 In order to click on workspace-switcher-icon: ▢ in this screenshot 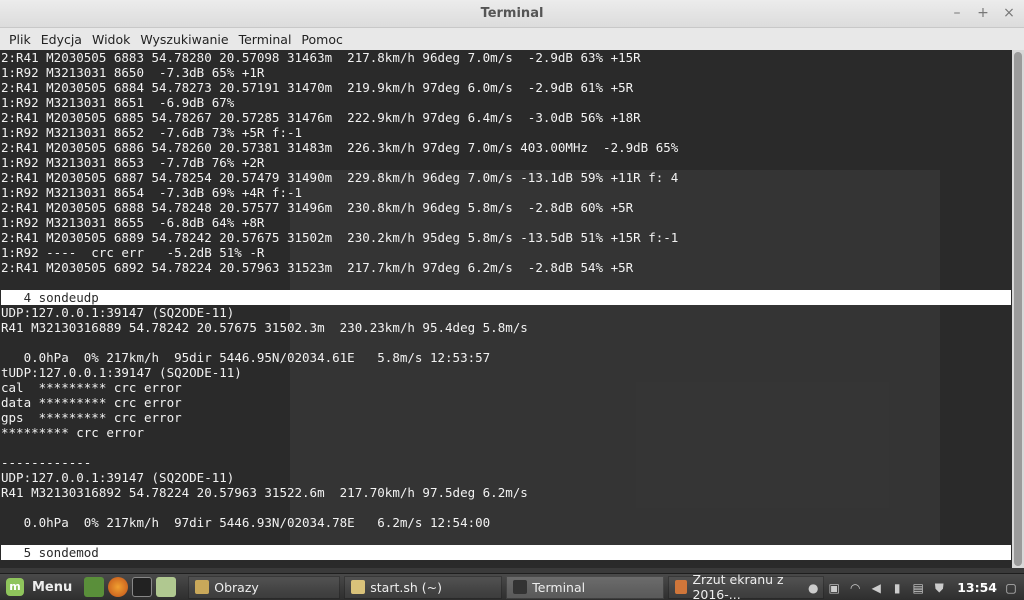, I will do `click(1011, 588)`.